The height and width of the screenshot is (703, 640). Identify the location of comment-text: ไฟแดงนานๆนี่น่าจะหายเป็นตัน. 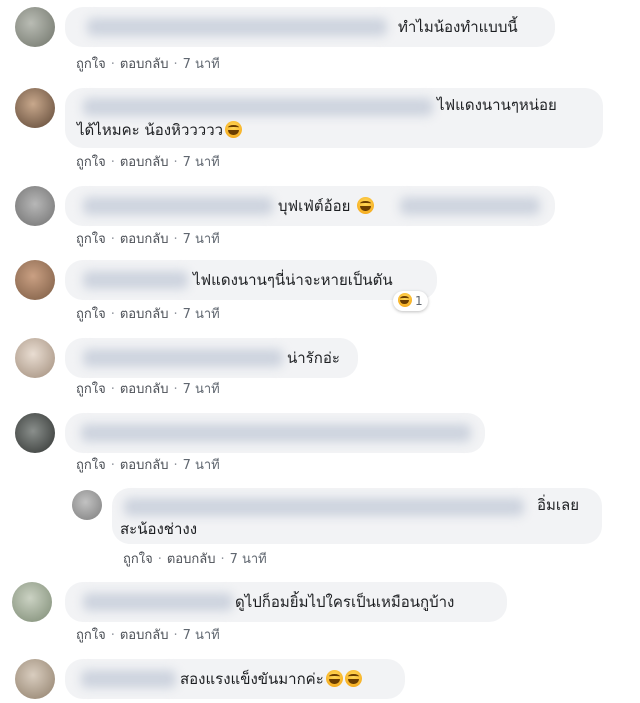
(293, 280).